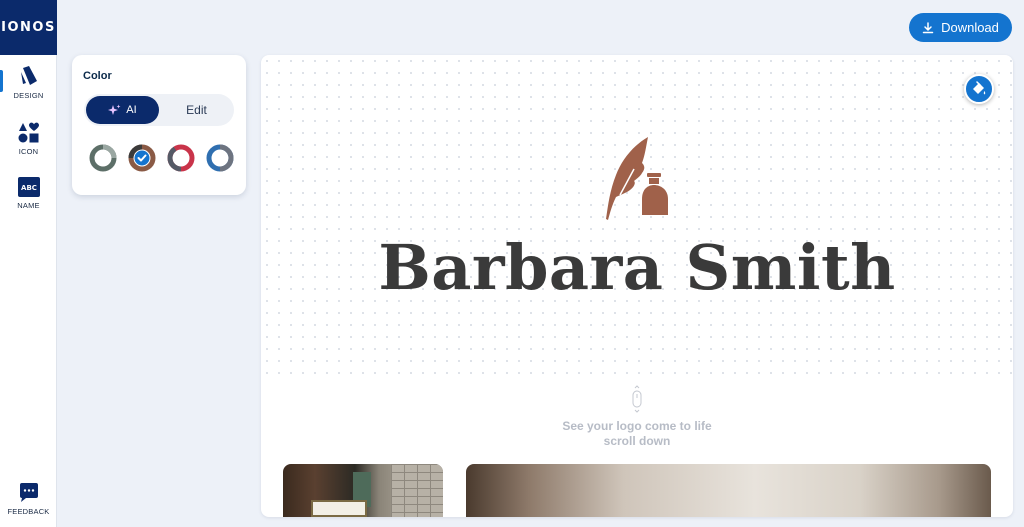 Image resolution: width=1024 pixels, height=527 pixels. Describe the element at coordinates (637, 426) in the screenshot. I see `scroll-hint-line1: See your logo come to life` at that location.